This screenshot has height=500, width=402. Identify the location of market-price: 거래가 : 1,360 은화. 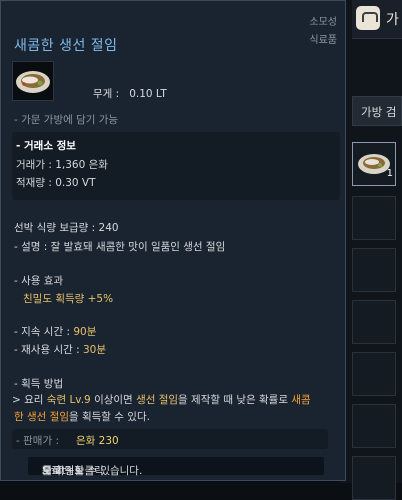
(62, 165).